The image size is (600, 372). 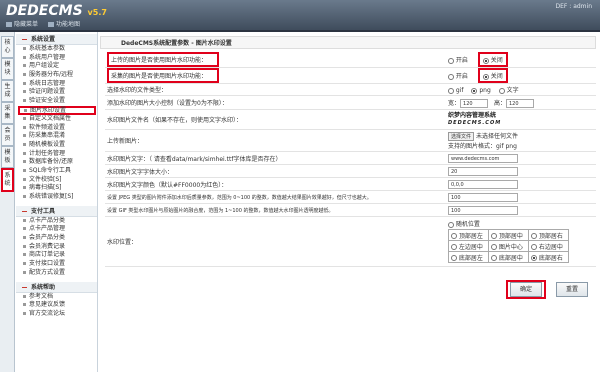 I want to click on left-tab-bar: 核心 模块 生成 采集 会员 模板 系统, so click(x=7, y=202).